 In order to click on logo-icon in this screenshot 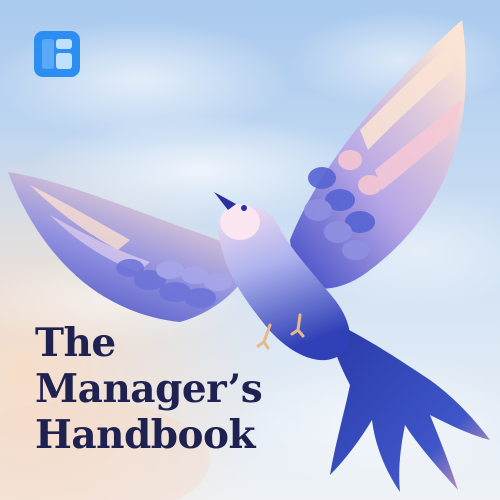, I will do `click(57, 54)`.